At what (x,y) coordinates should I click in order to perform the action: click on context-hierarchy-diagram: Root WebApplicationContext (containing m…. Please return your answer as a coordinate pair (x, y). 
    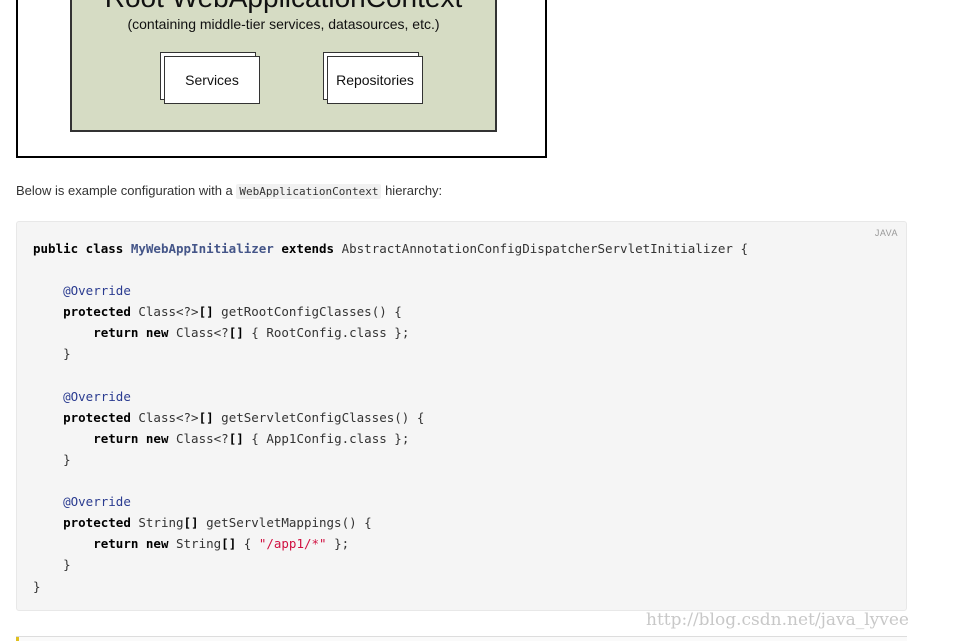
    Looking at the image, I should click on (281, 79).